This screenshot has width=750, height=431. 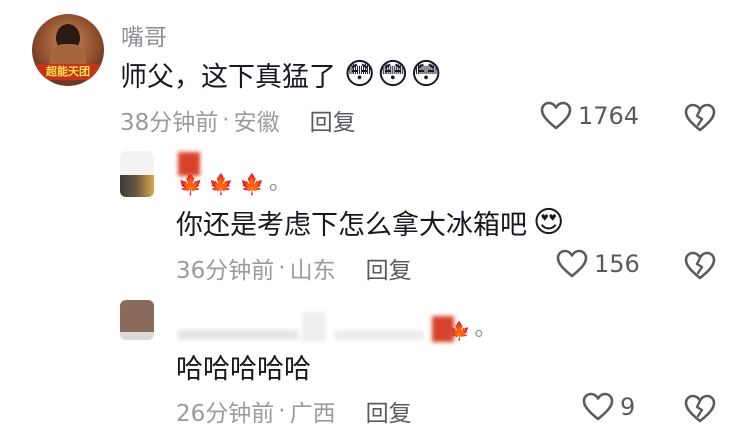 What do you see at coordinates (609, 116) in the screenshot?
I see `like-count: 1764` at bounding box center [609, 116].